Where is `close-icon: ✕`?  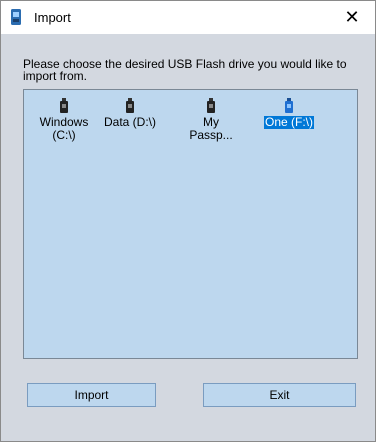
close-icon: ✕ is located at coordinates (352, 17).